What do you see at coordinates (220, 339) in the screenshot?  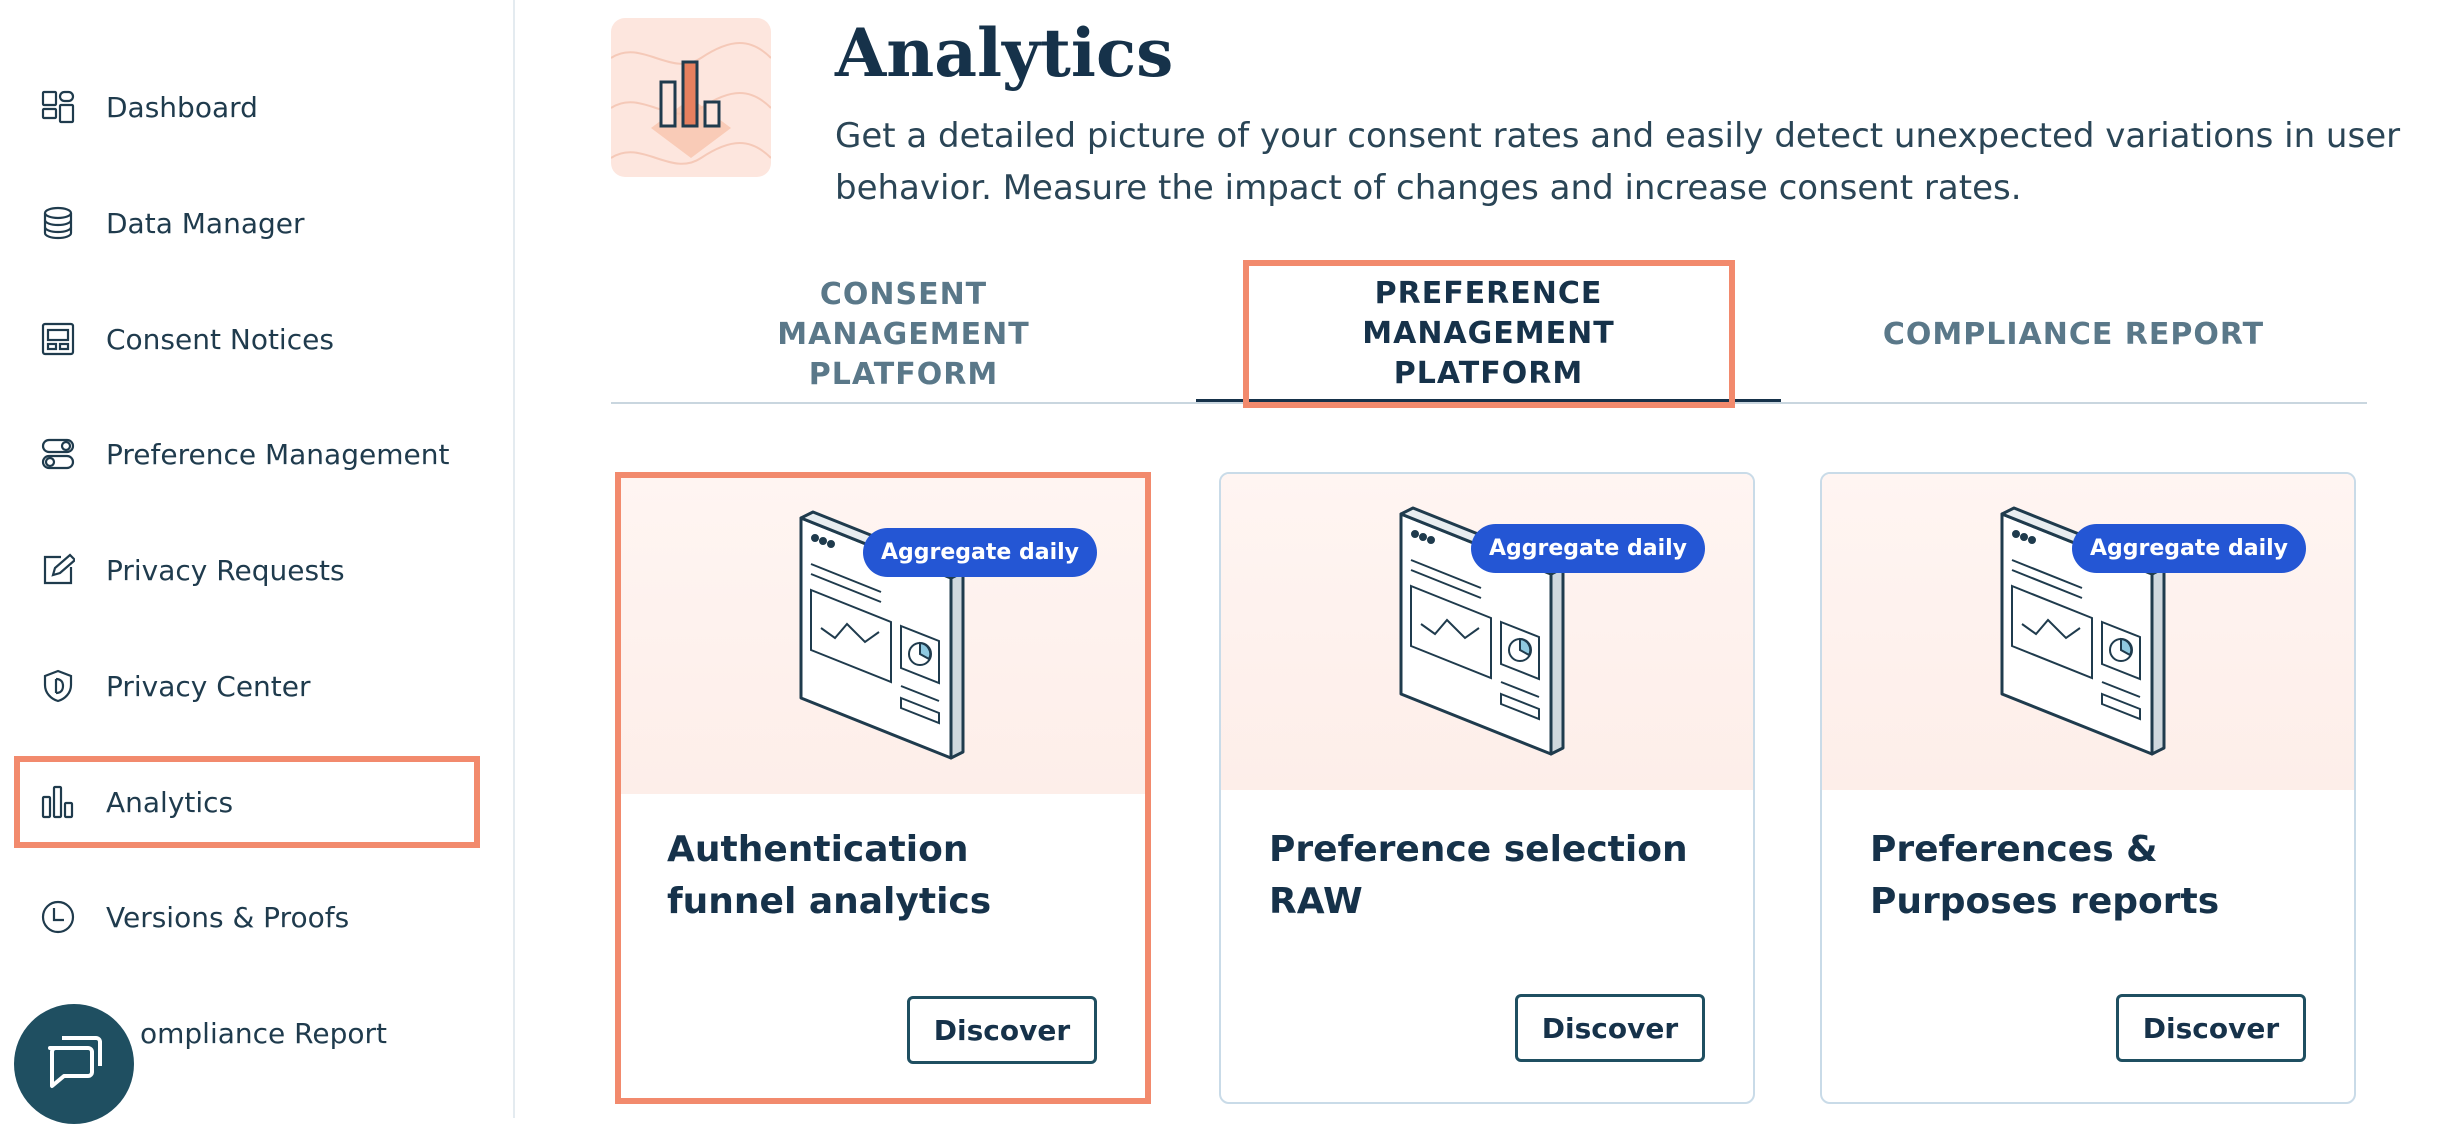 I see `sidebar-item-label: Consent Notices` at bounding box center [220, 339].